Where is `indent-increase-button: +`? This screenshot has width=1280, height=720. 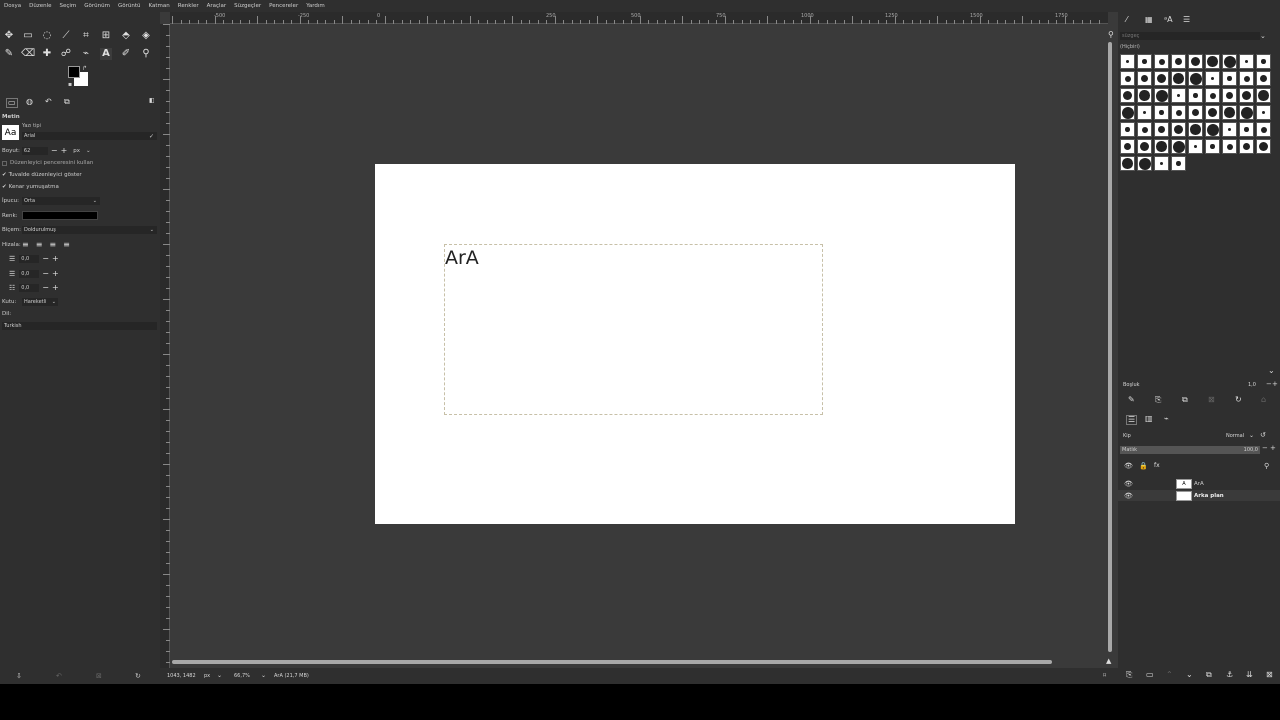 indent-increase-button: + is located at coordinates (55, 259).